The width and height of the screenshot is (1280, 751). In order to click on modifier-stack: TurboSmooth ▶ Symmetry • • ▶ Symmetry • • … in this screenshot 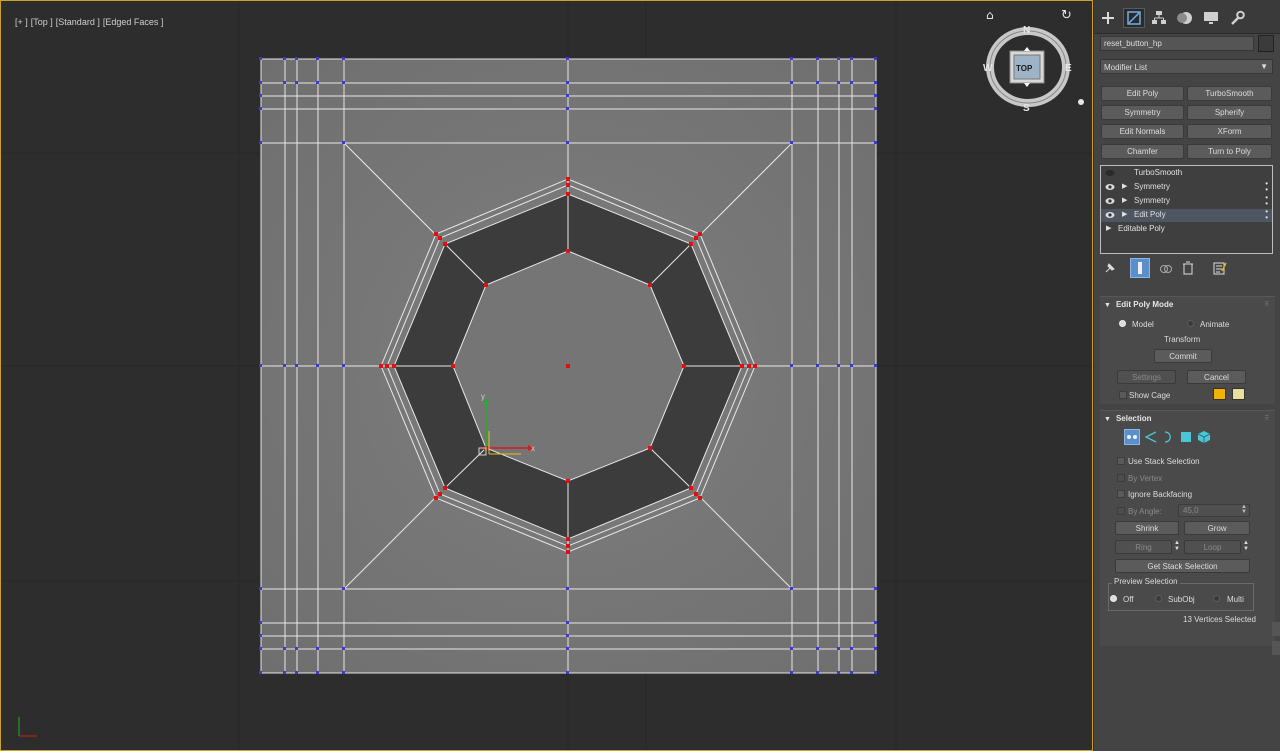, I will do `click(1186, 209)`.